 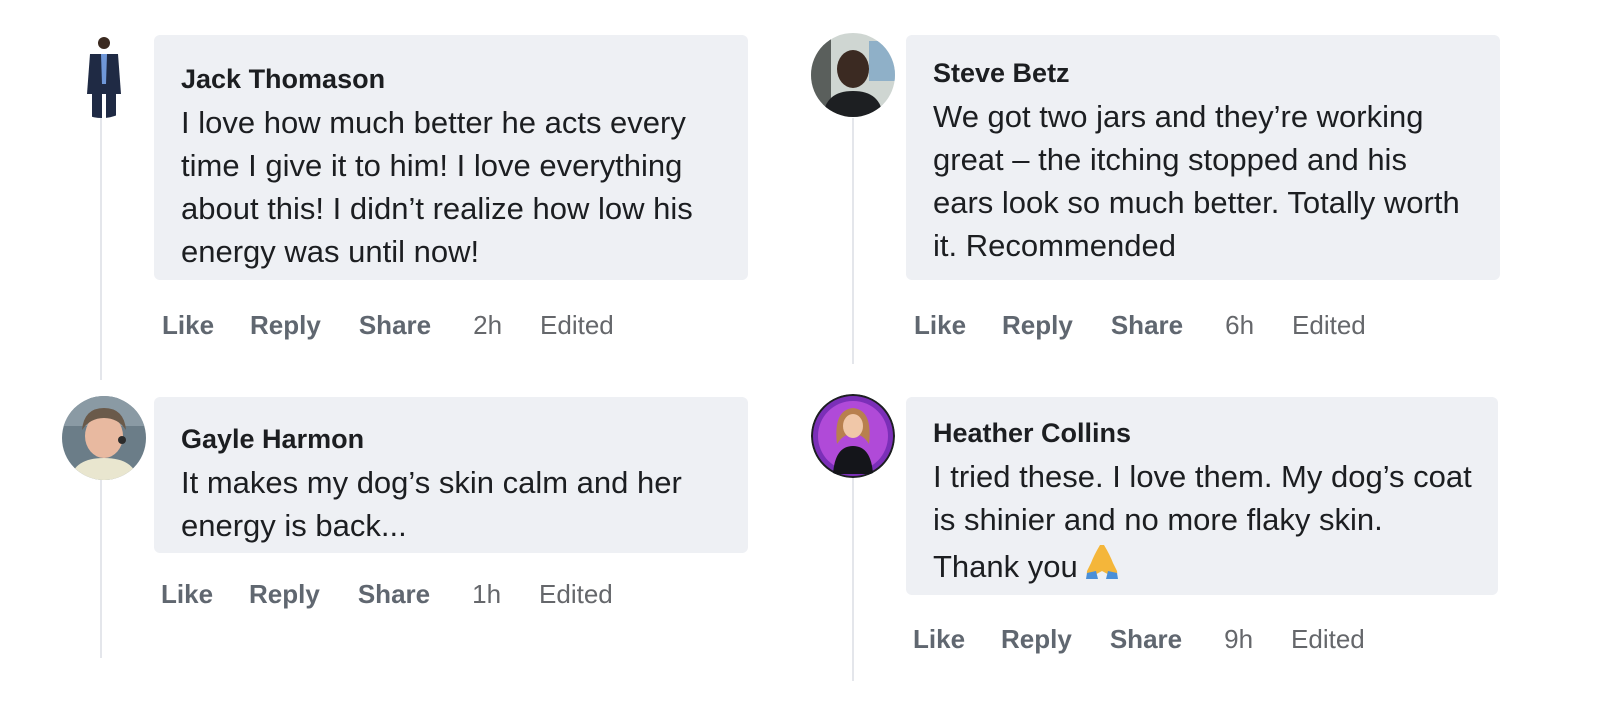 I want to click on comment-timestamp: 6h, so click(x=1239, y=325).